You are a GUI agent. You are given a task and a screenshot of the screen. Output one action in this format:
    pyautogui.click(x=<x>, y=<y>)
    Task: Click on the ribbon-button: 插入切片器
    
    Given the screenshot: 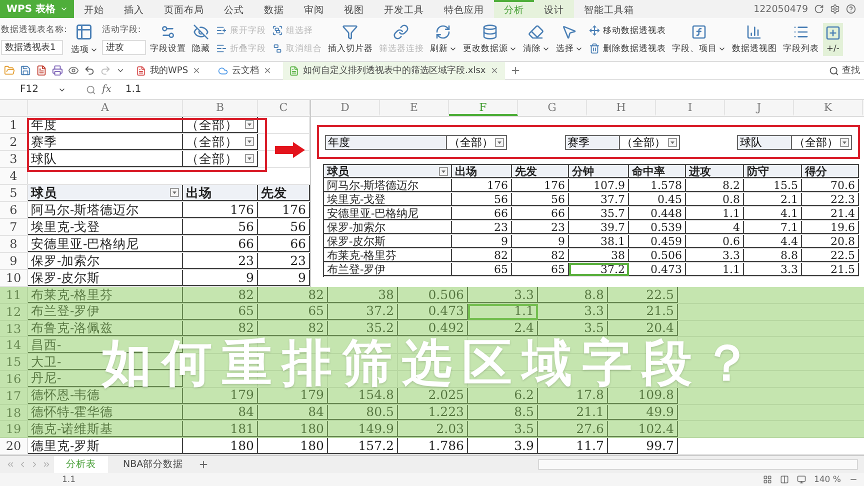 What is the action you would take?
    pyautogui.click(x=350, y=39)
    